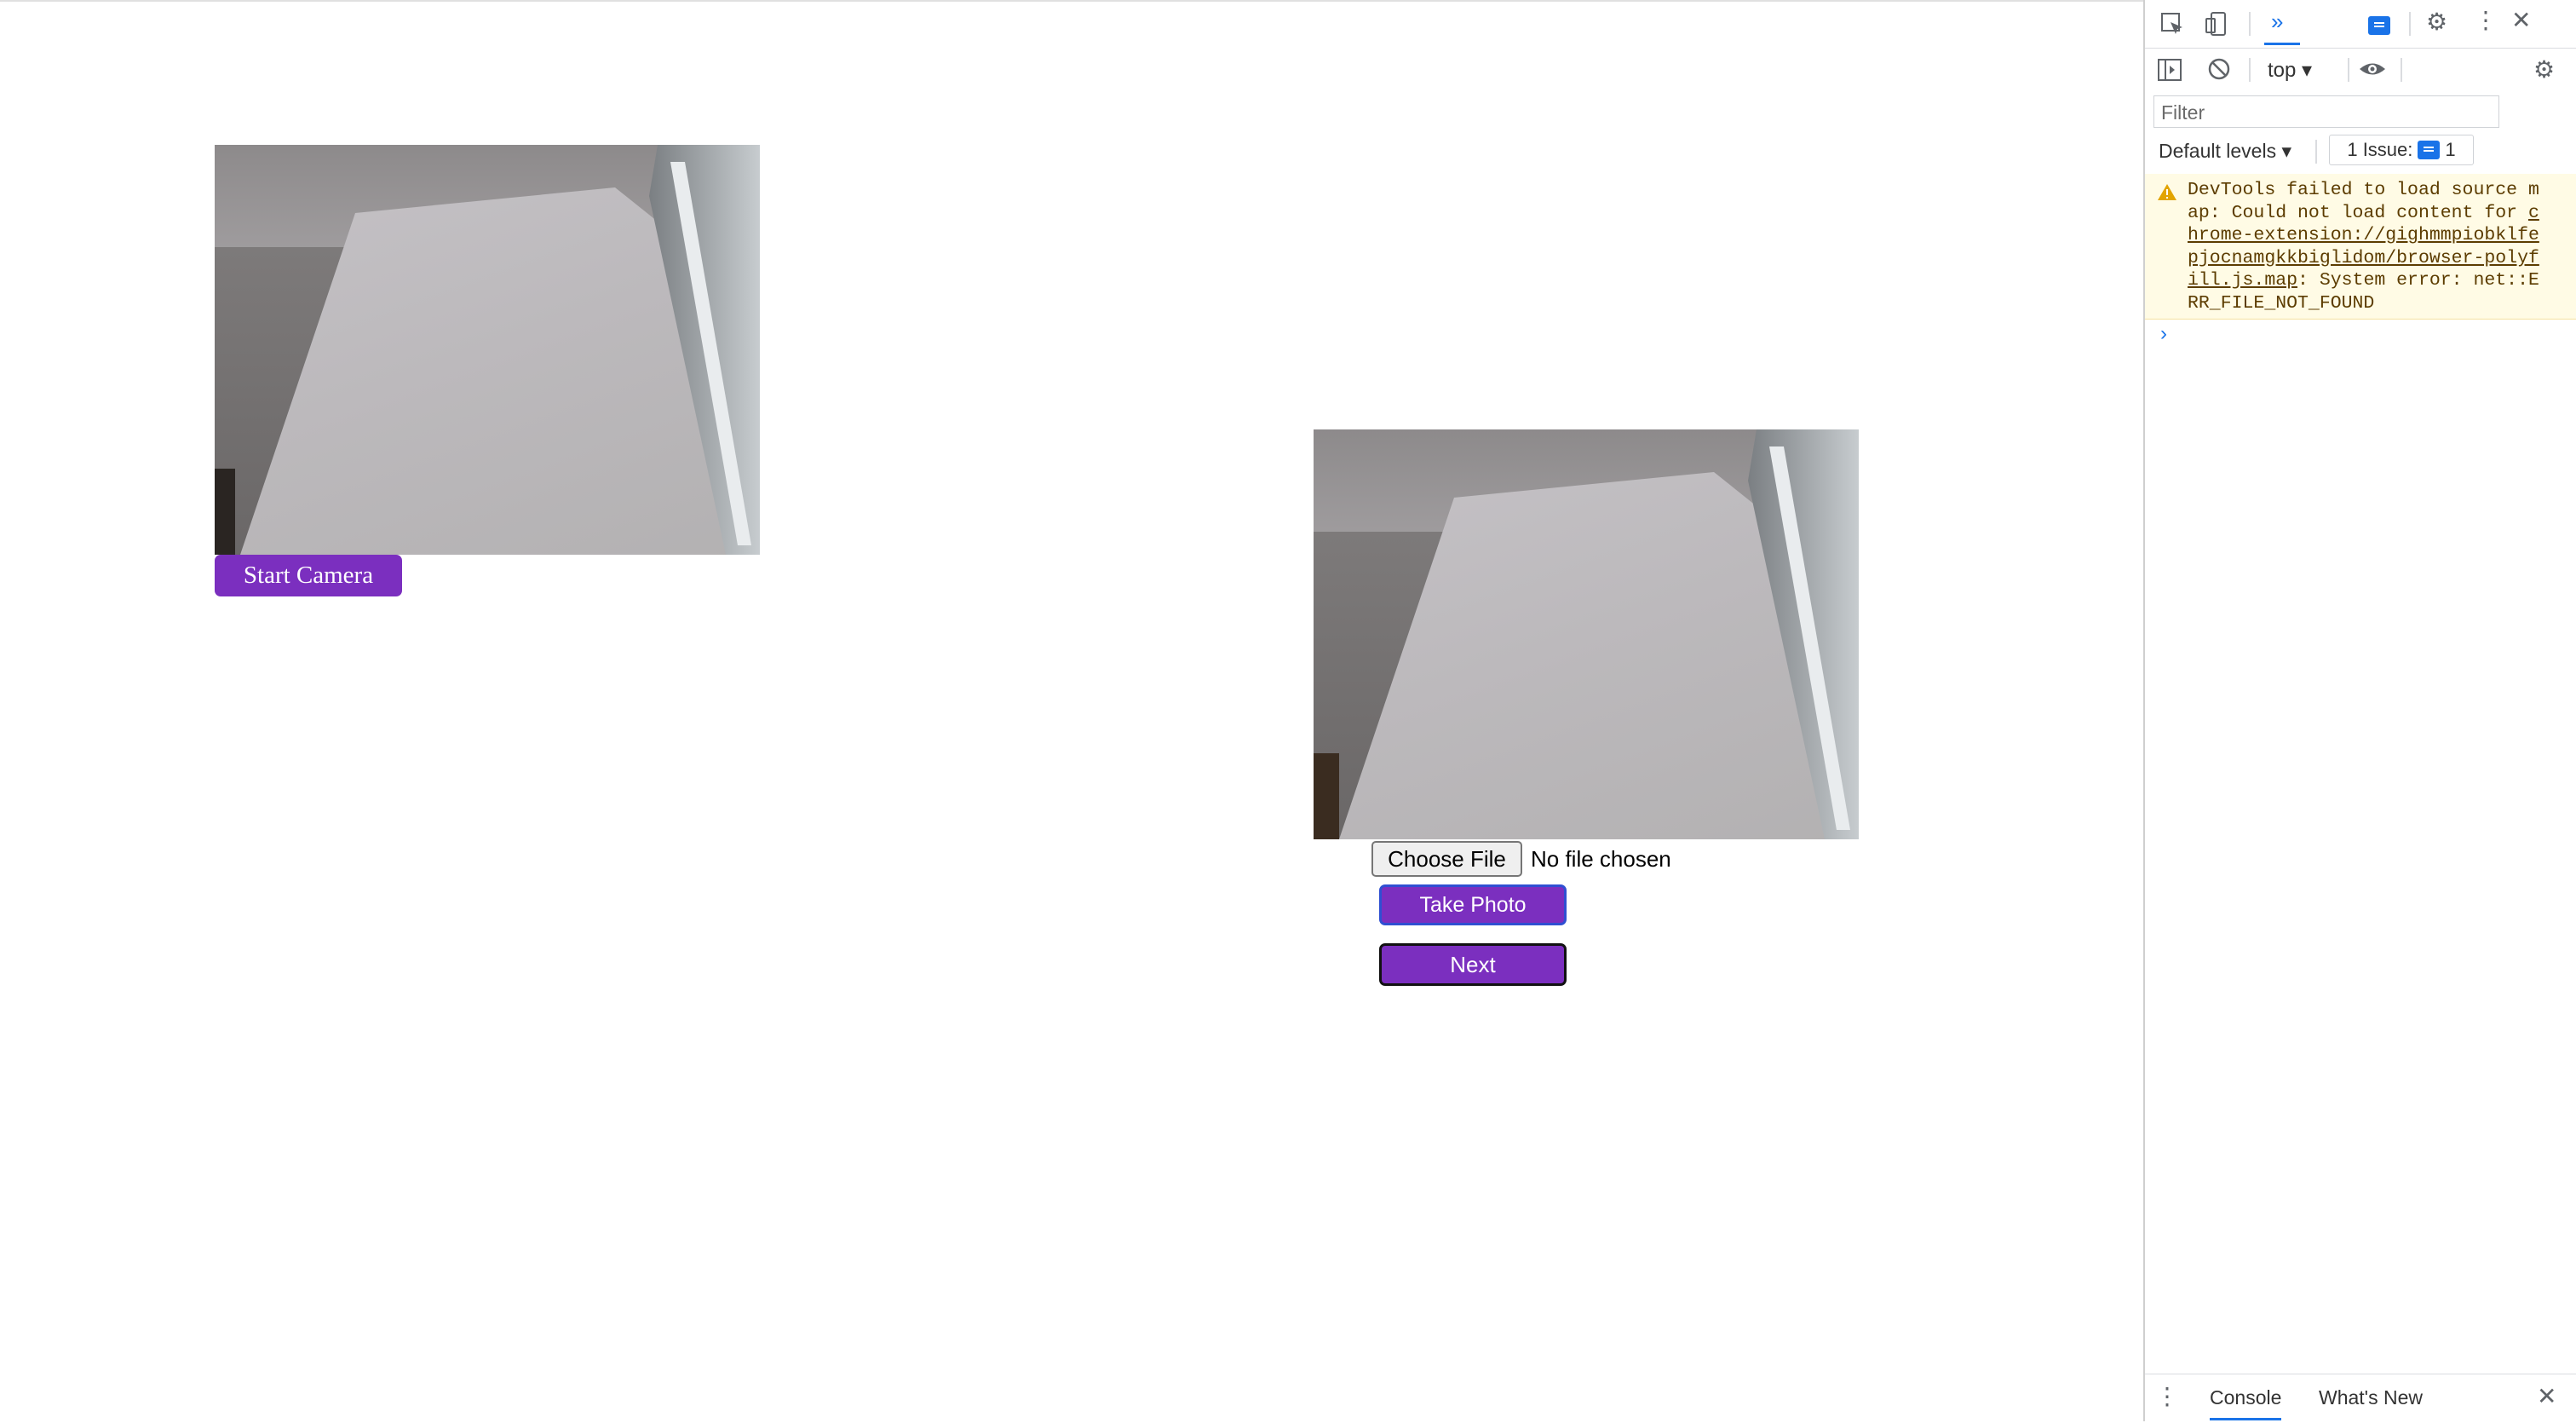  I want to click on more-tabs-icon: », so click(2277, 21).